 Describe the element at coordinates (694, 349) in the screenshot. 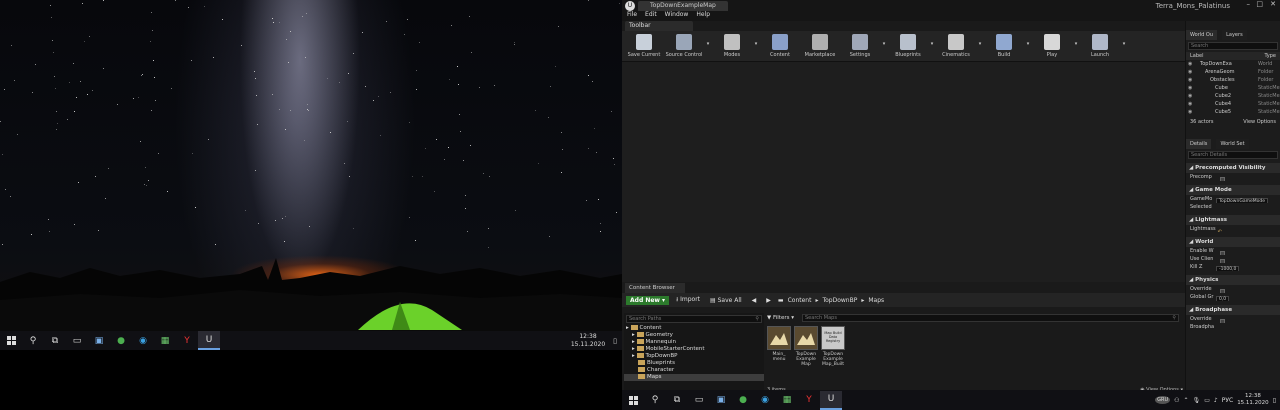

I see `folder-tree-item: ▸ MobileStarterContent` at that location.